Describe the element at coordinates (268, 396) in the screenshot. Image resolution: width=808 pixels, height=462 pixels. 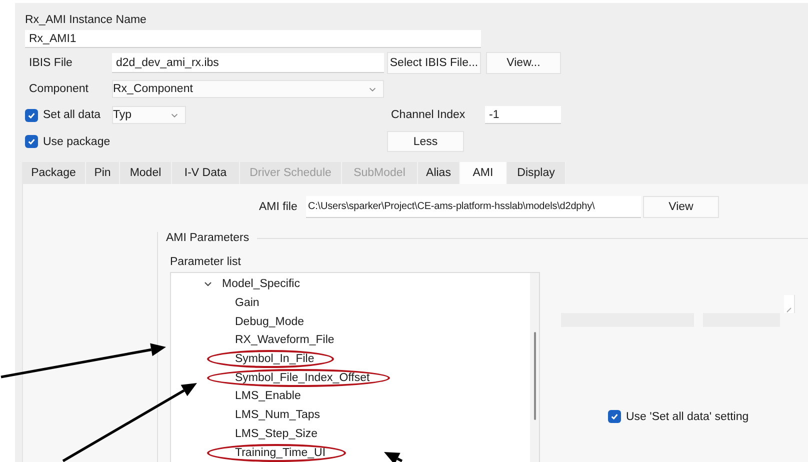
I see `tree-item: LMS_Enable` at that location.